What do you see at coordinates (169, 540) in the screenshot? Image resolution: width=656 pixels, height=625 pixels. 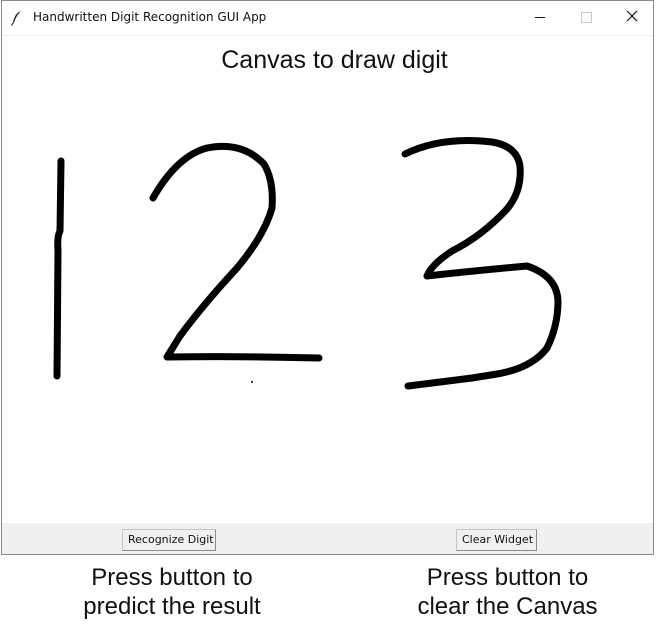 I see `recognize-digit-button: Recognize Digit` at bounding box center [169, 540].